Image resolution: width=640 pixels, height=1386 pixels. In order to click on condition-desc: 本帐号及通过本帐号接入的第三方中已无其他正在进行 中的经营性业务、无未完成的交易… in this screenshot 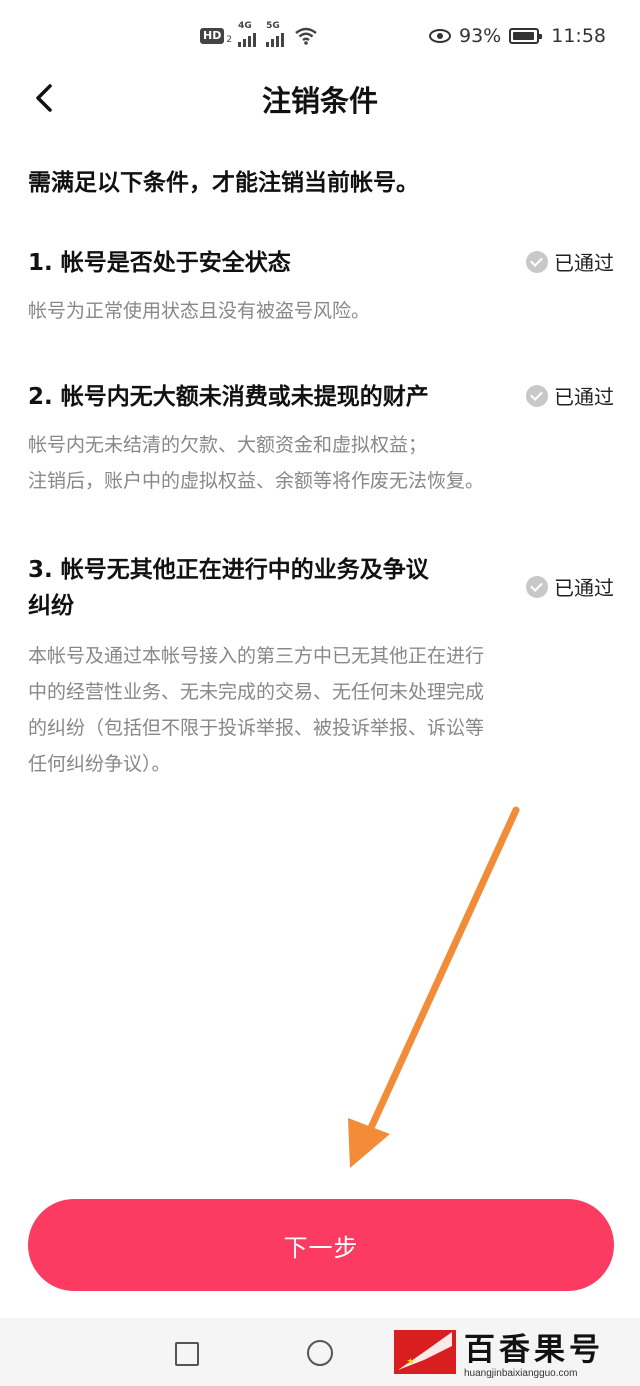, I will do `click(321, 710)`.